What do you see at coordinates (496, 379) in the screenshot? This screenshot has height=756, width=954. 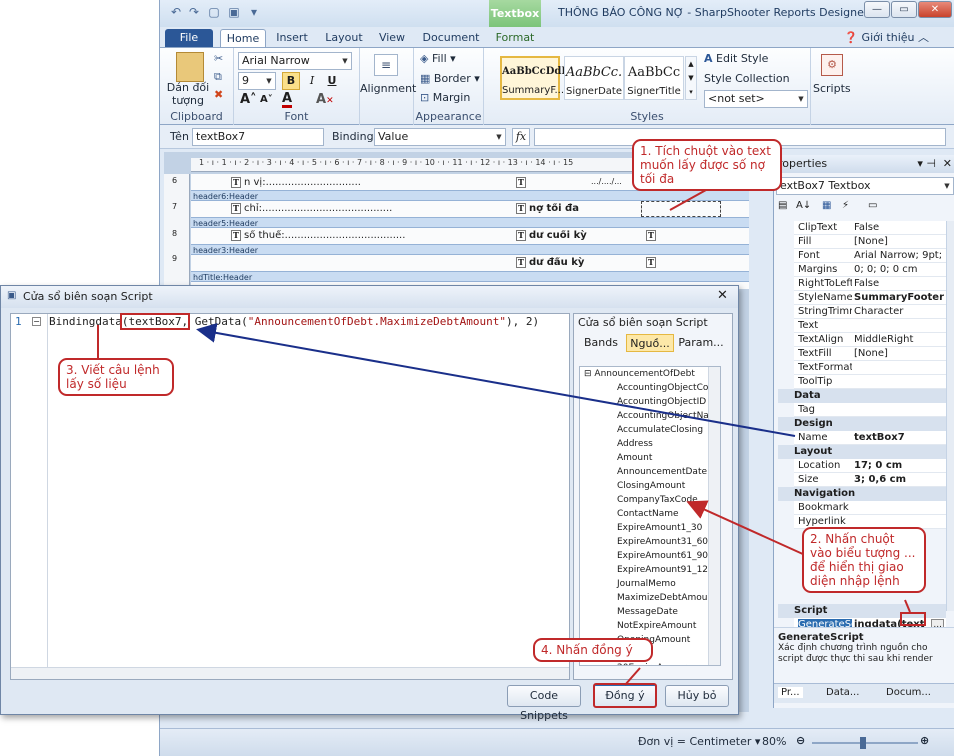 I see `arrow-name-to-code` at bounding box center [496, 379].